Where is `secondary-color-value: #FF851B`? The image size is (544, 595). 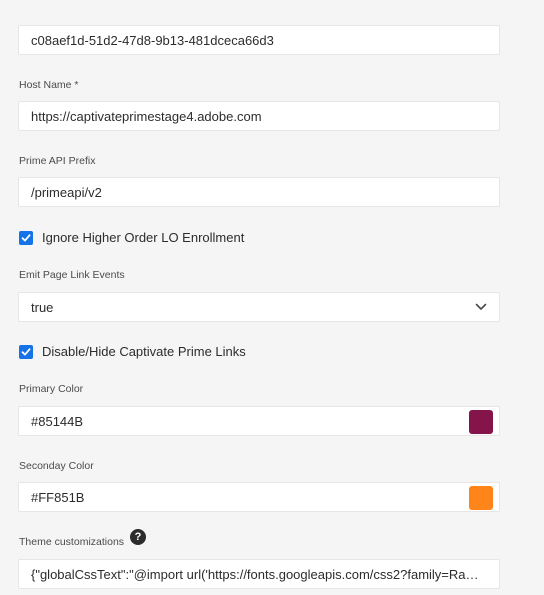
secondary-color-value: #FF851B is located at coordinates (58, 497).